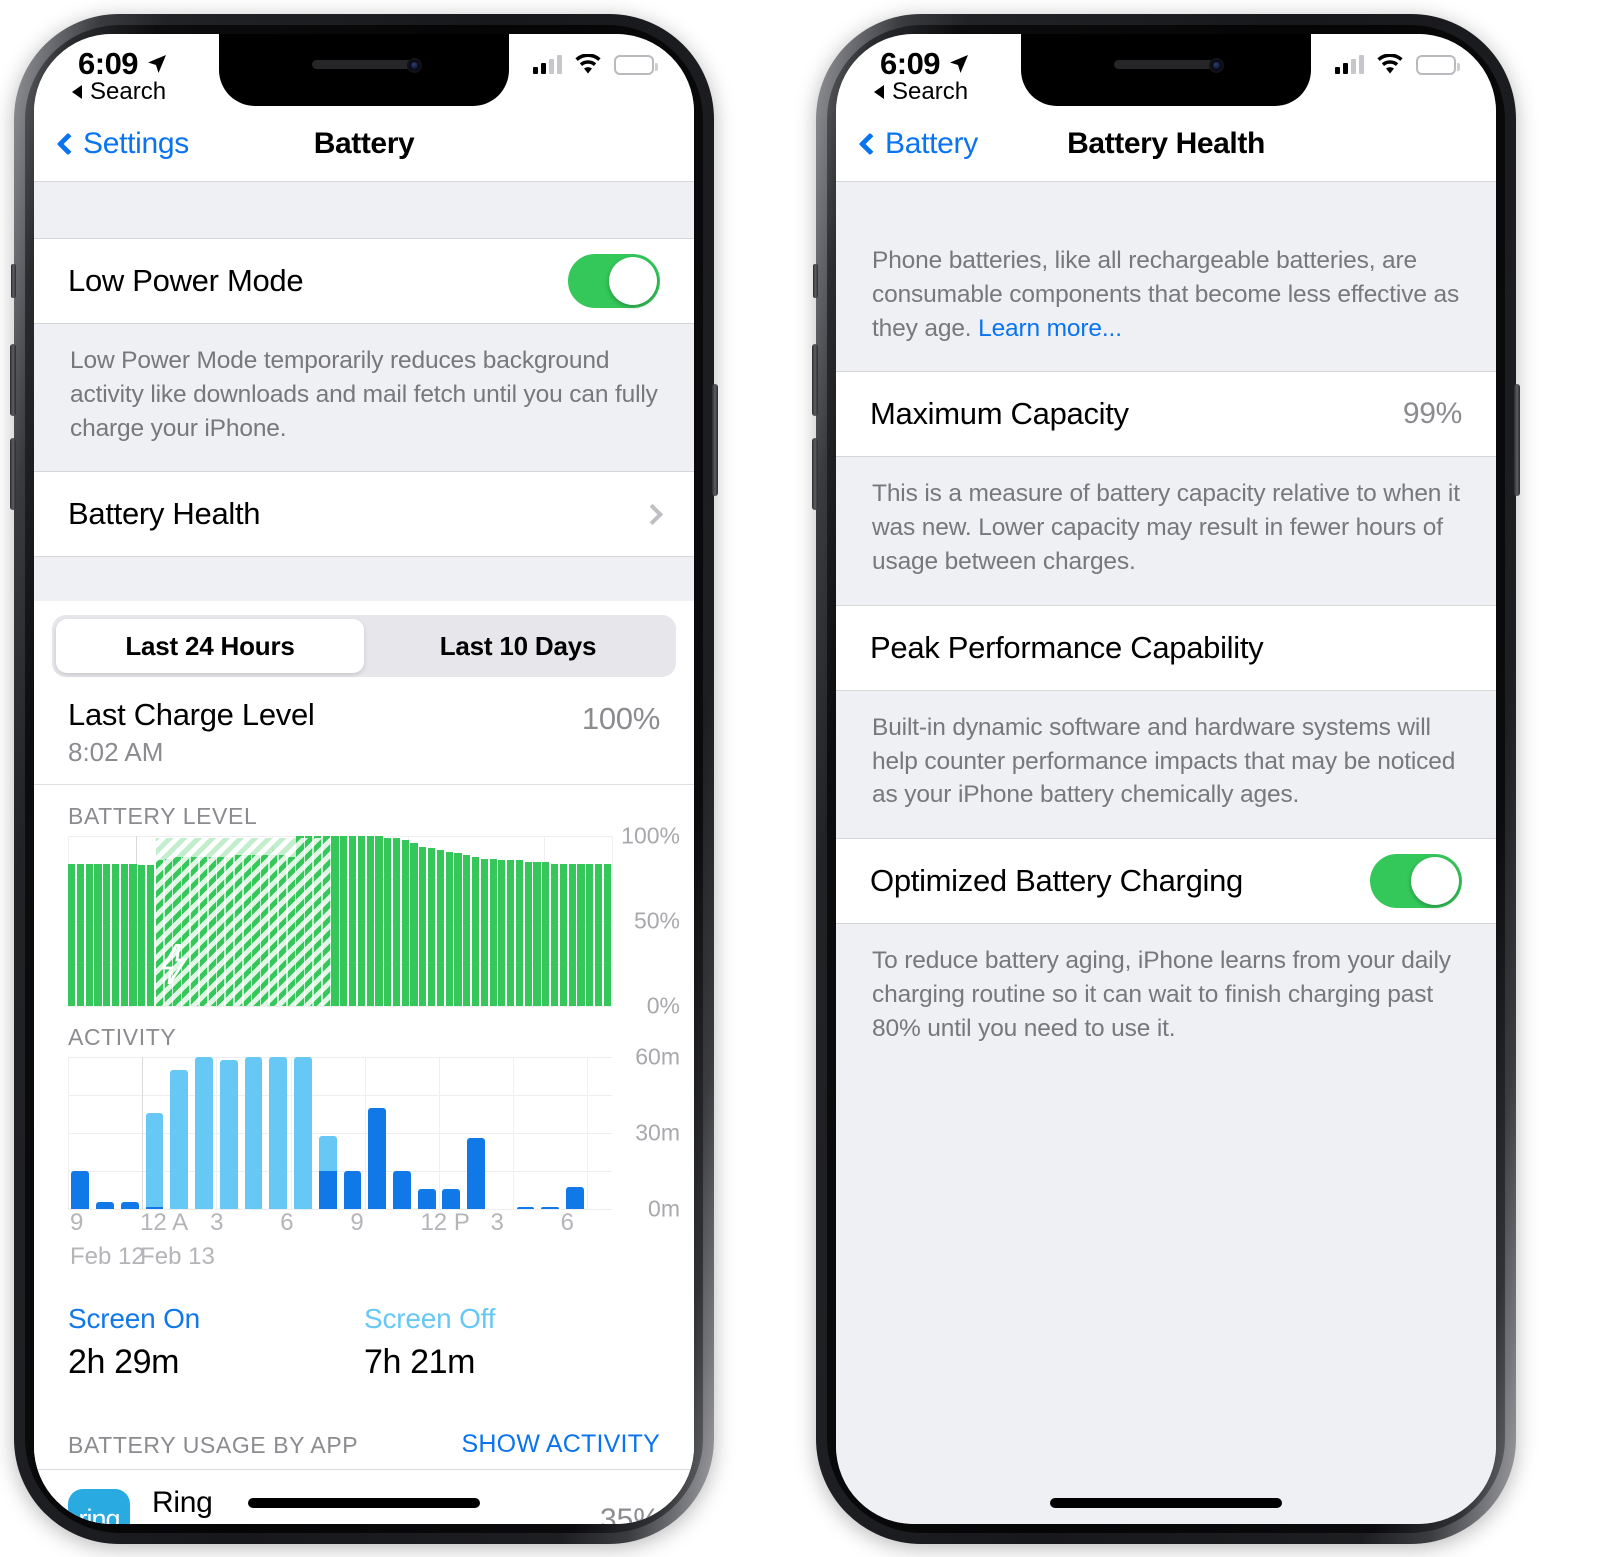 This screenshot has width=1600, height=1557. Describe the element at coordinates (629, 1513) in the screenshot. I see `app-battery-percent: 35%` at that location.